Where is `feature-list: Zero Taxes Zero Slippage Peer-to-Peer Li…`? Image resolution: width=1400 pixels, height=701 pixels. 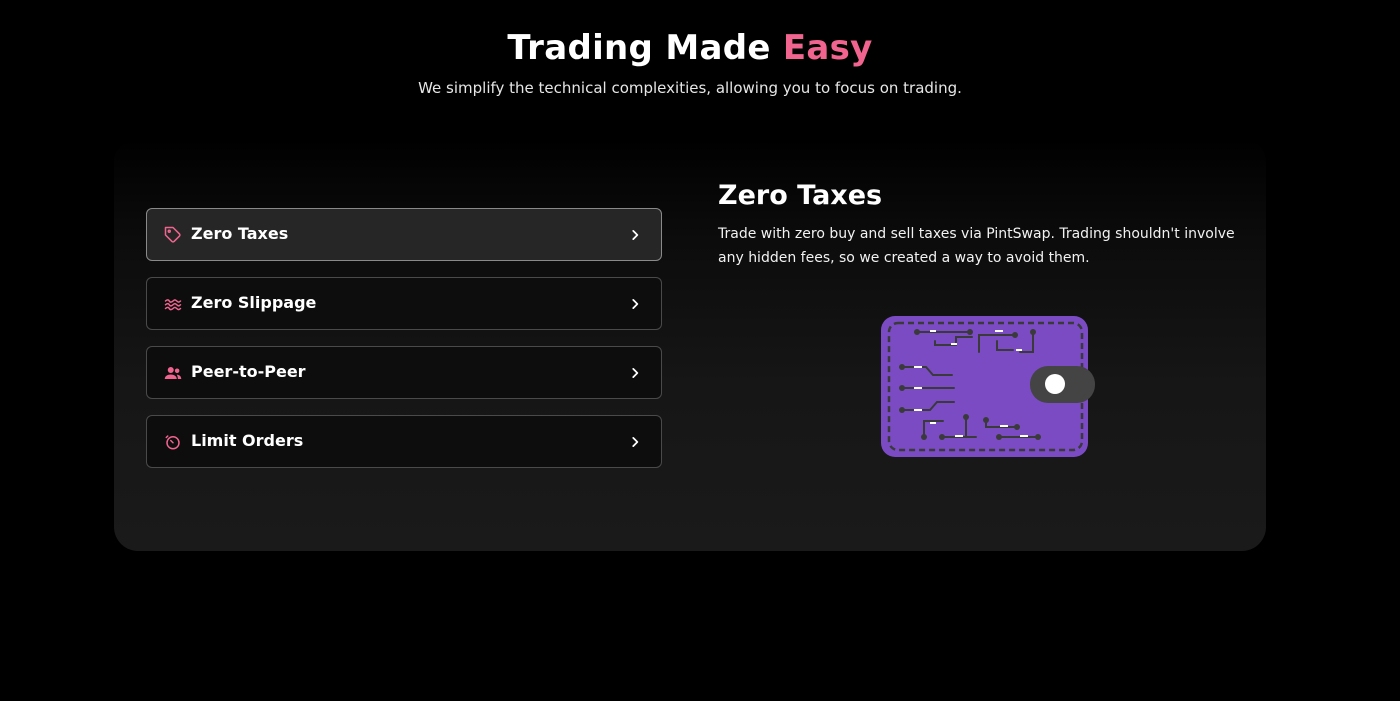
feature-list: Zero Taxes Zero Slippage Peer-to-Peer Li… is located at coordinates (404, 346).